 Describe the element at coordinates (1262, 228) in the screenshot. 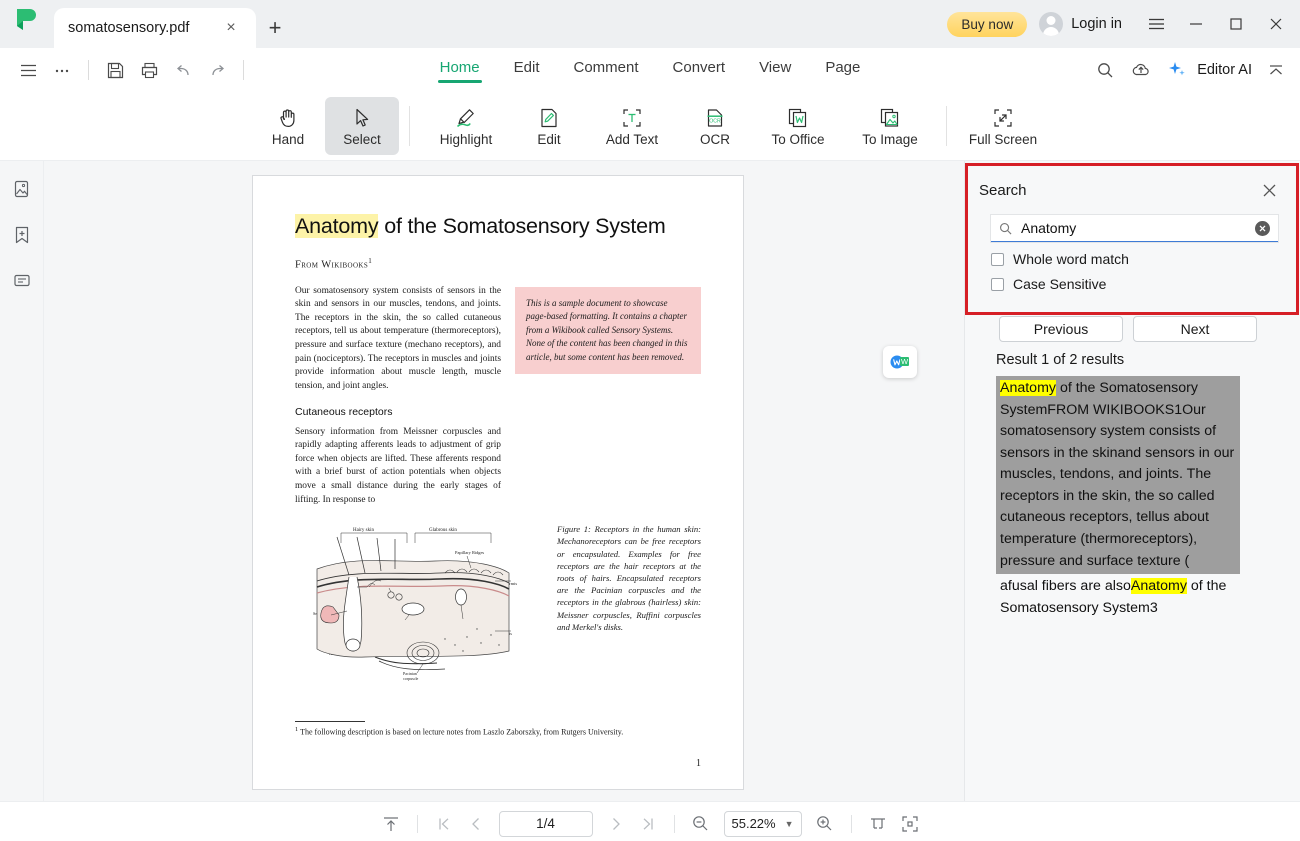

I see `clear-search-icon` at that location.